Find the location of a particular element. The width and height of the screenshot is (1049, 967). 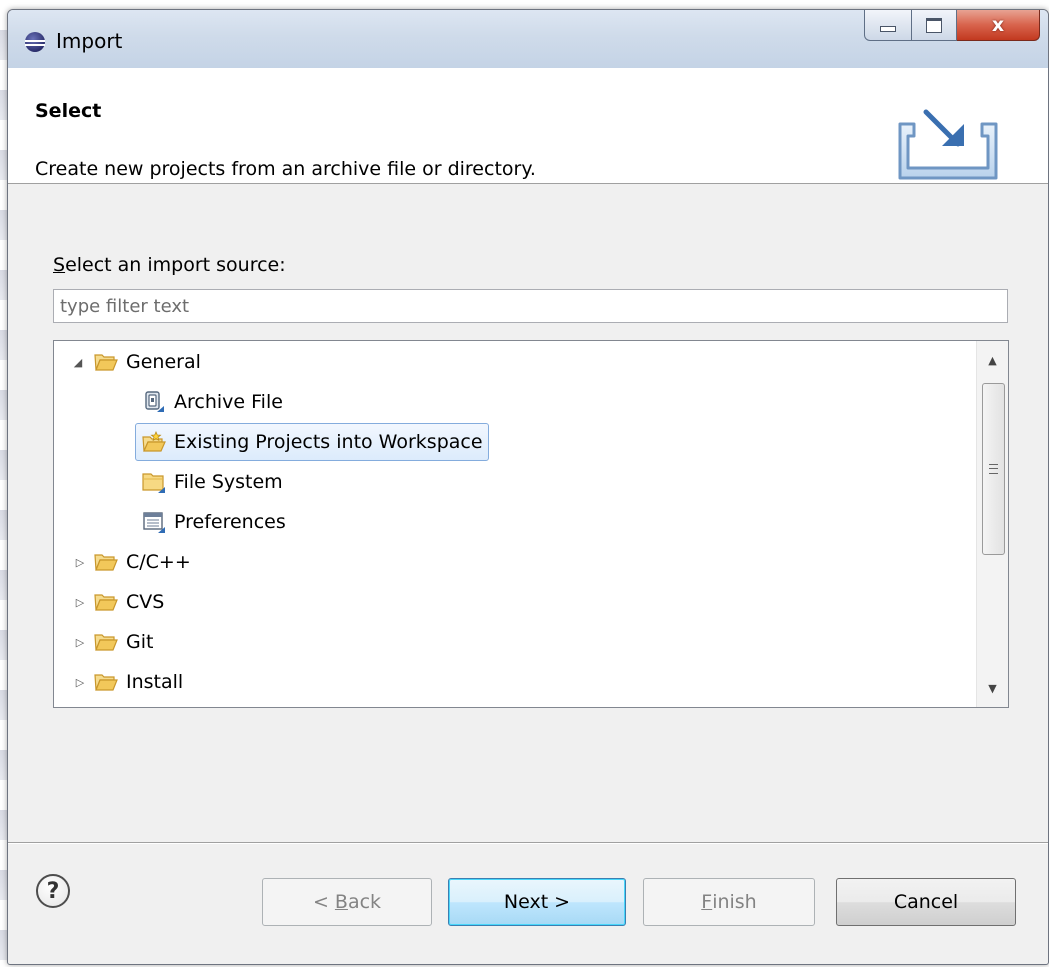

tree-scrollbar: ▲ ▼ is located at coordinates (992, 524).